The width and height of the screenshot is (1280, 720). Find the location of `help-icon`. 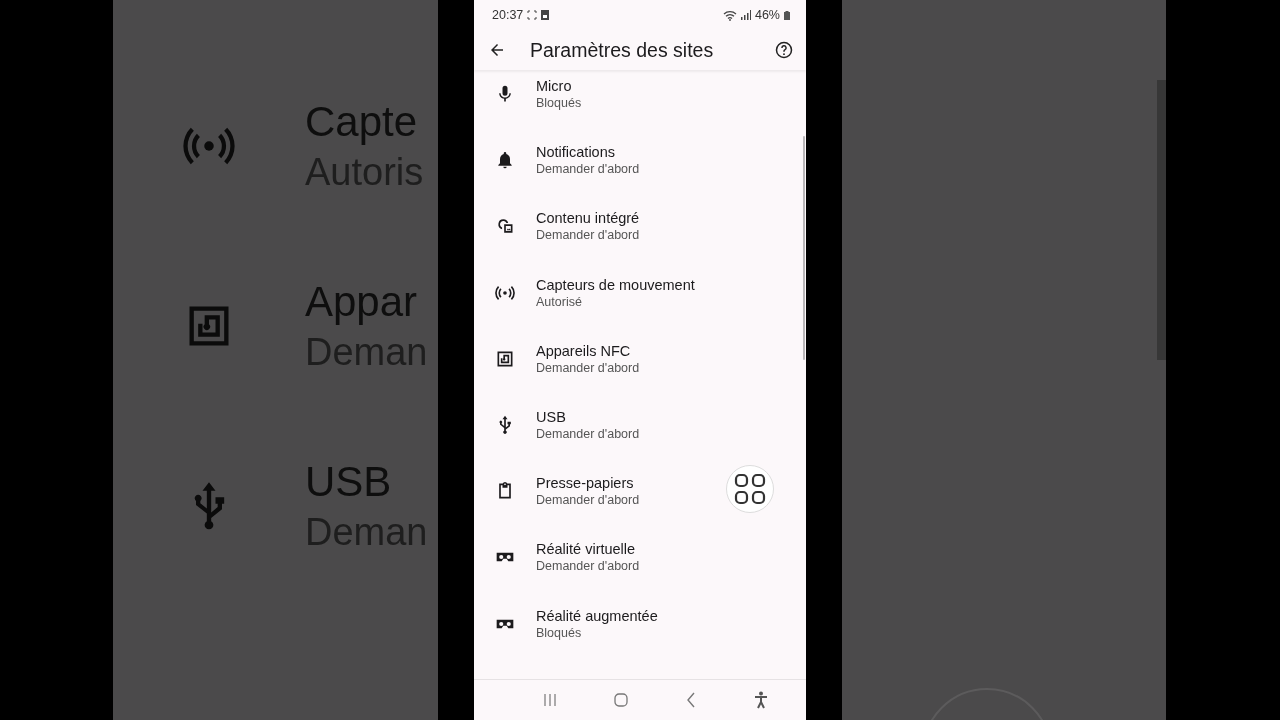

help-icon is located at coordinates (784, 50).